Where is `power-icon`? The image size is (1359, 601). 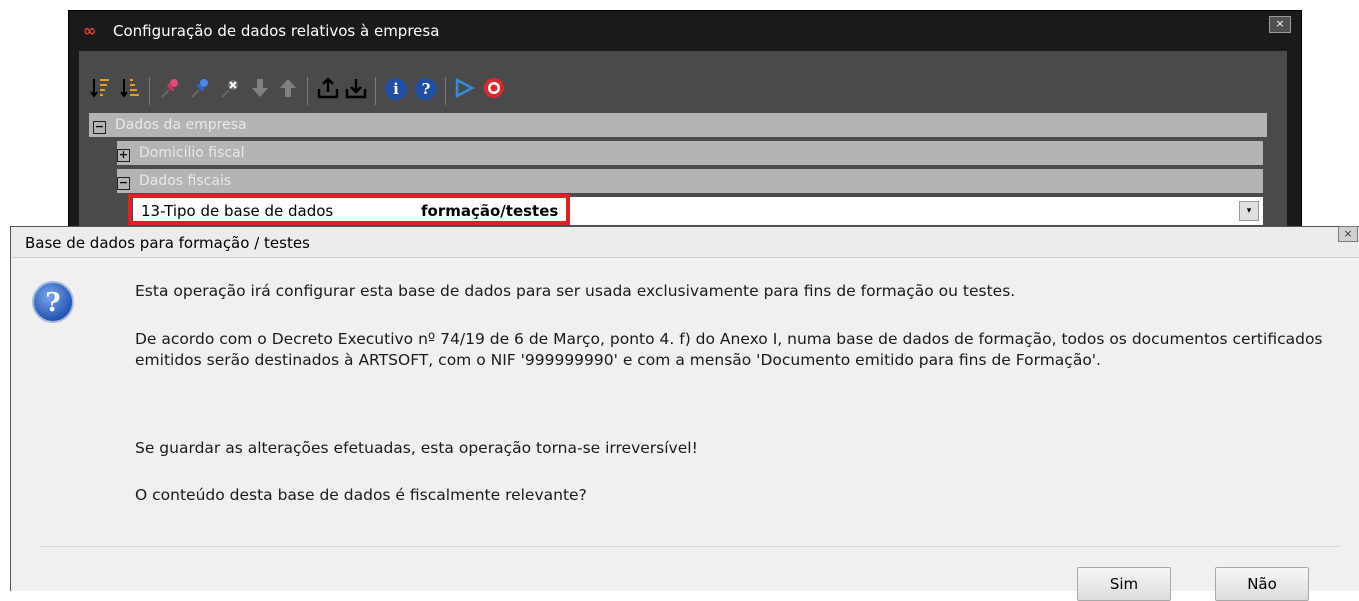
power-icon is located at coordinates (494, 89).